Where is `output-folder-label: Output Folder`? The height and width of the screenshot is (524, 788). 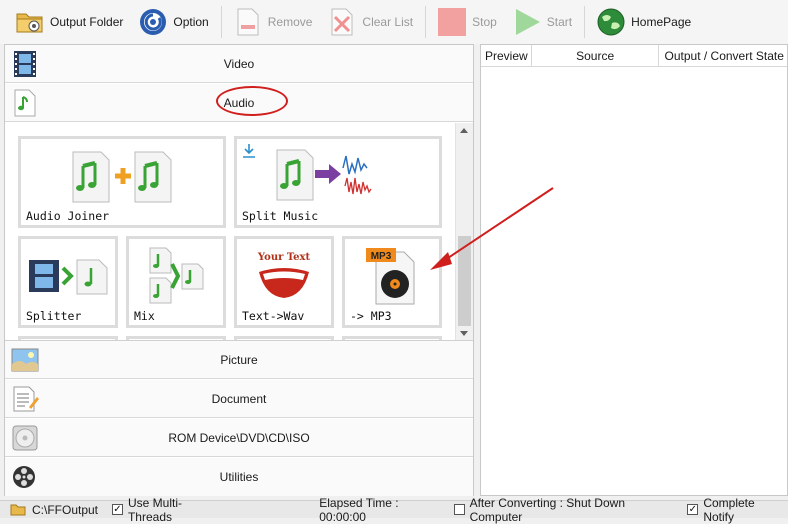 output-folder-label: Output Folder is located at coordinates (87, 22).